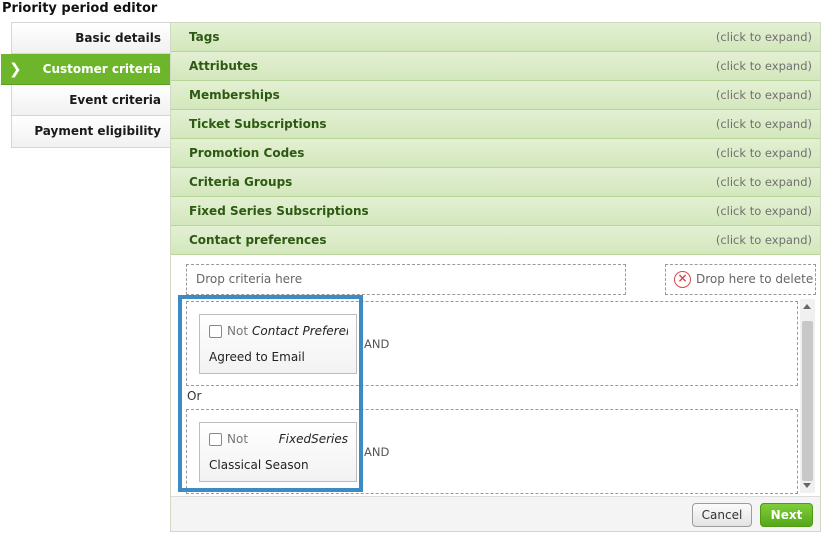 The width and height of the screenshot is (827, 536). I want to click on delete-icon: ×, so click(682, 279).